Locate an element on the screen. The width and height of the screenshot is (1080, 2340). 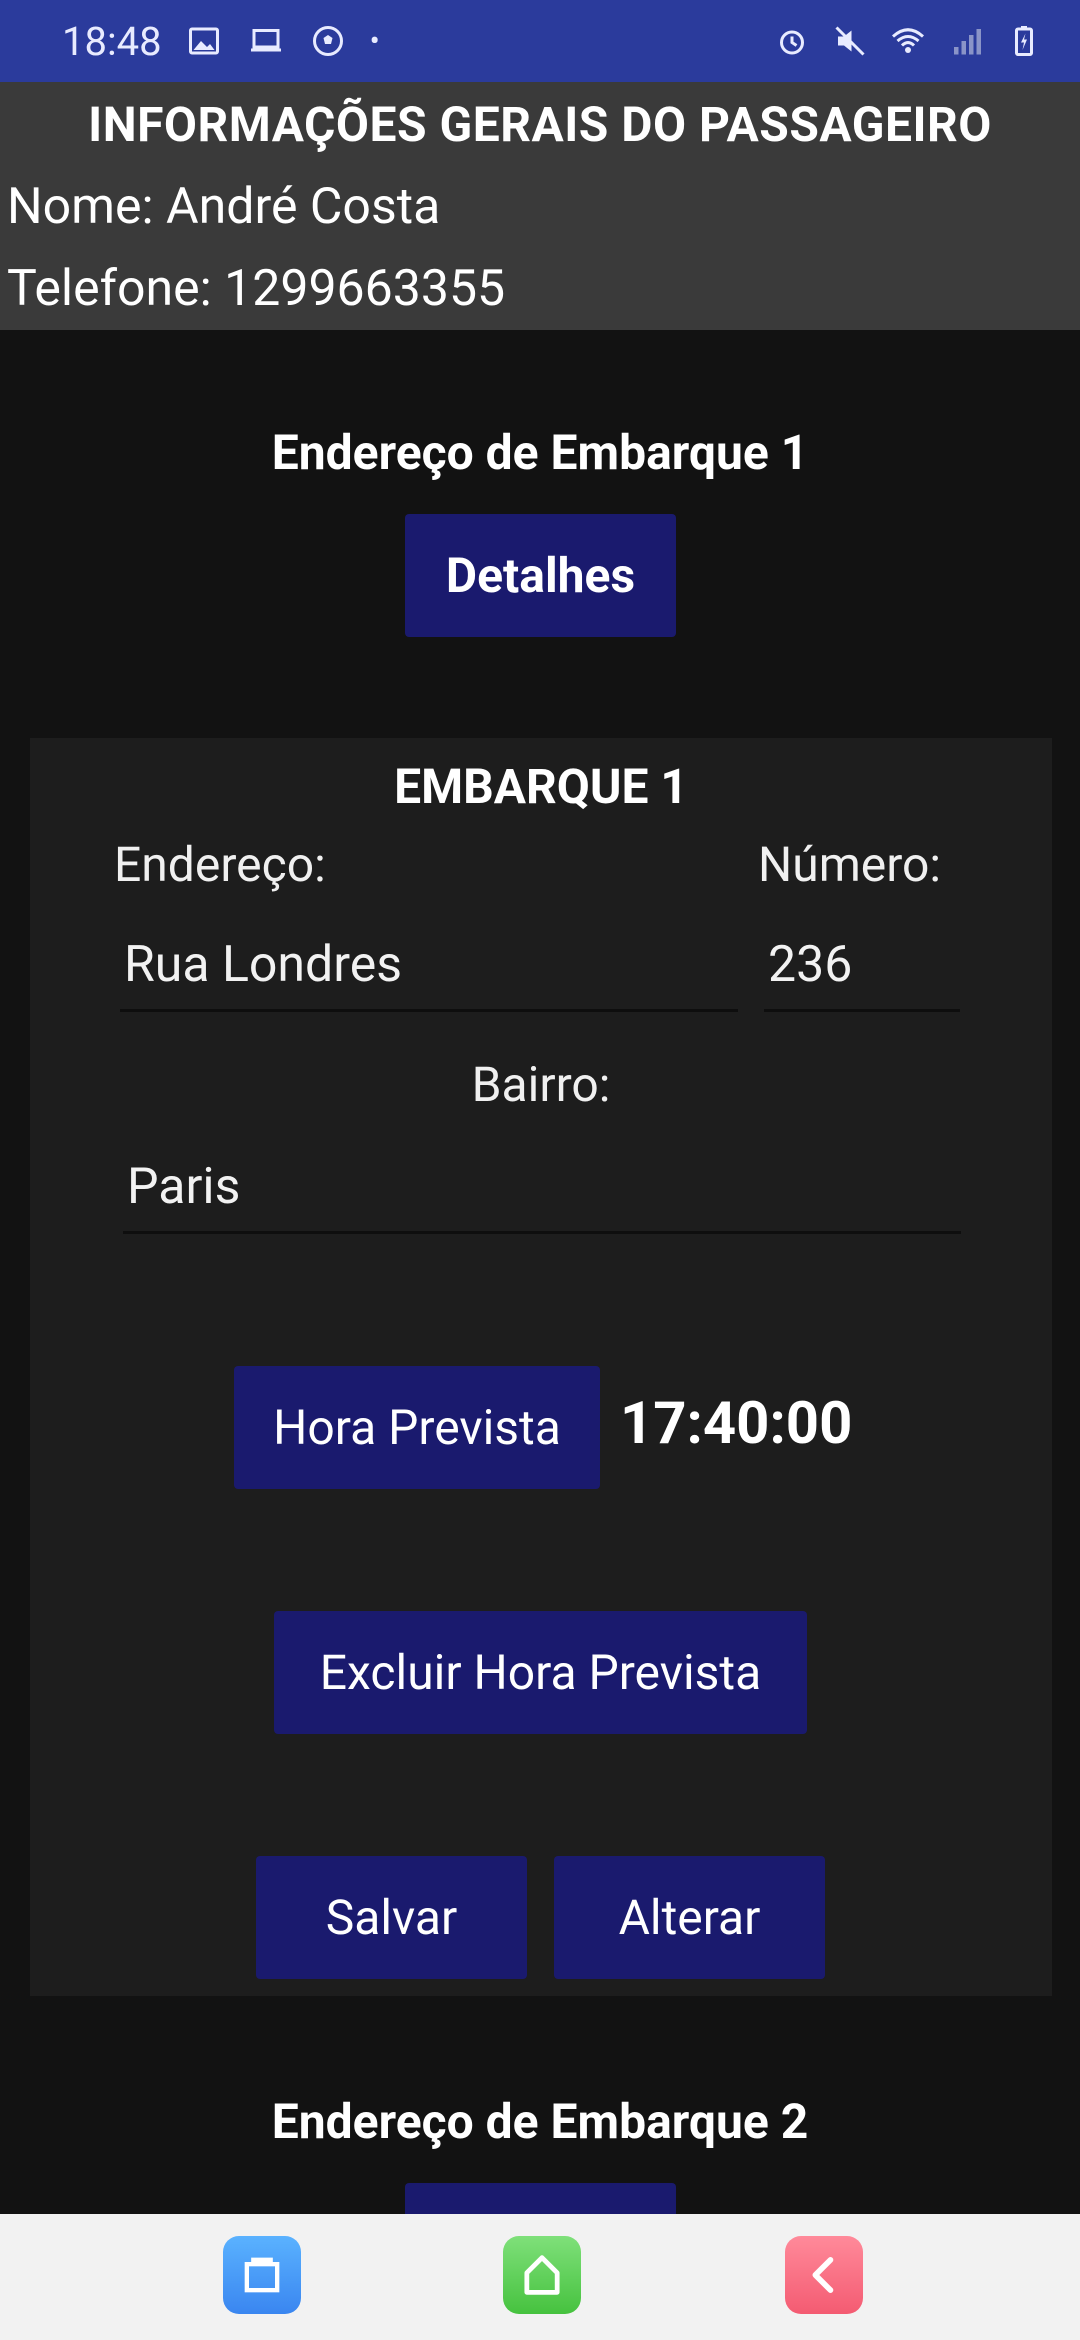
alarm-icon is located at coordinates (792, 41).